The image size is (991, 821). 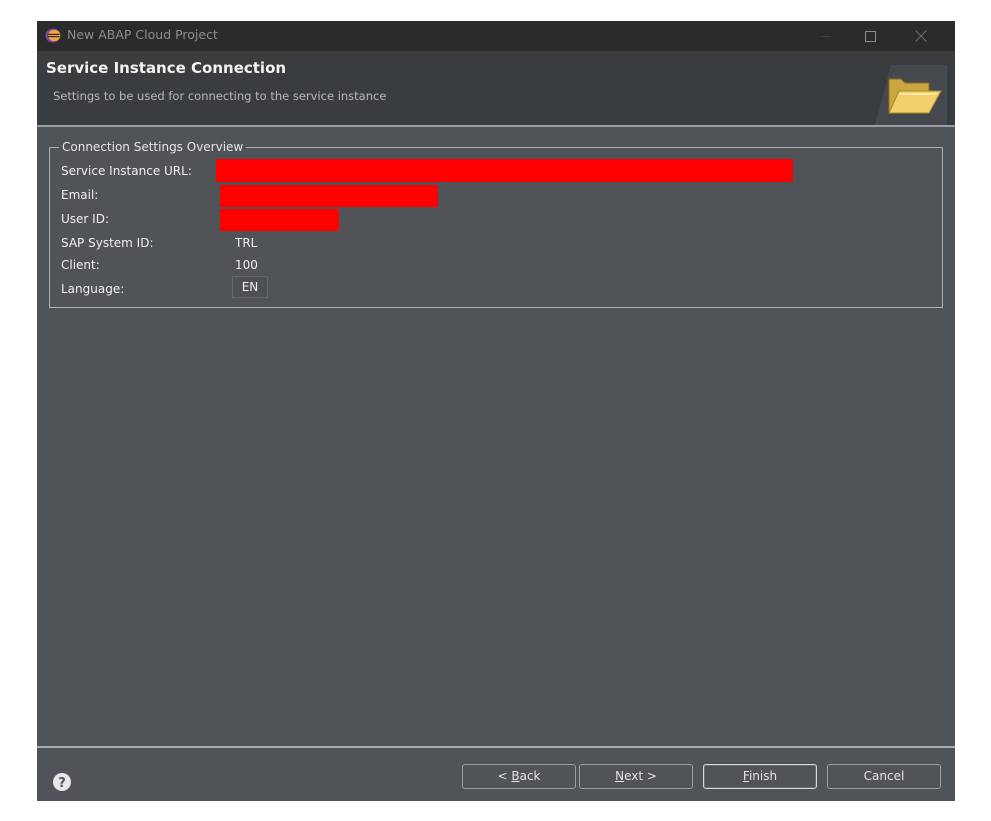 What do you see at coordinates (246, 243) in the screenshot?
I see `sap-system-id-value: TRL` at bounding box center [246, 243].